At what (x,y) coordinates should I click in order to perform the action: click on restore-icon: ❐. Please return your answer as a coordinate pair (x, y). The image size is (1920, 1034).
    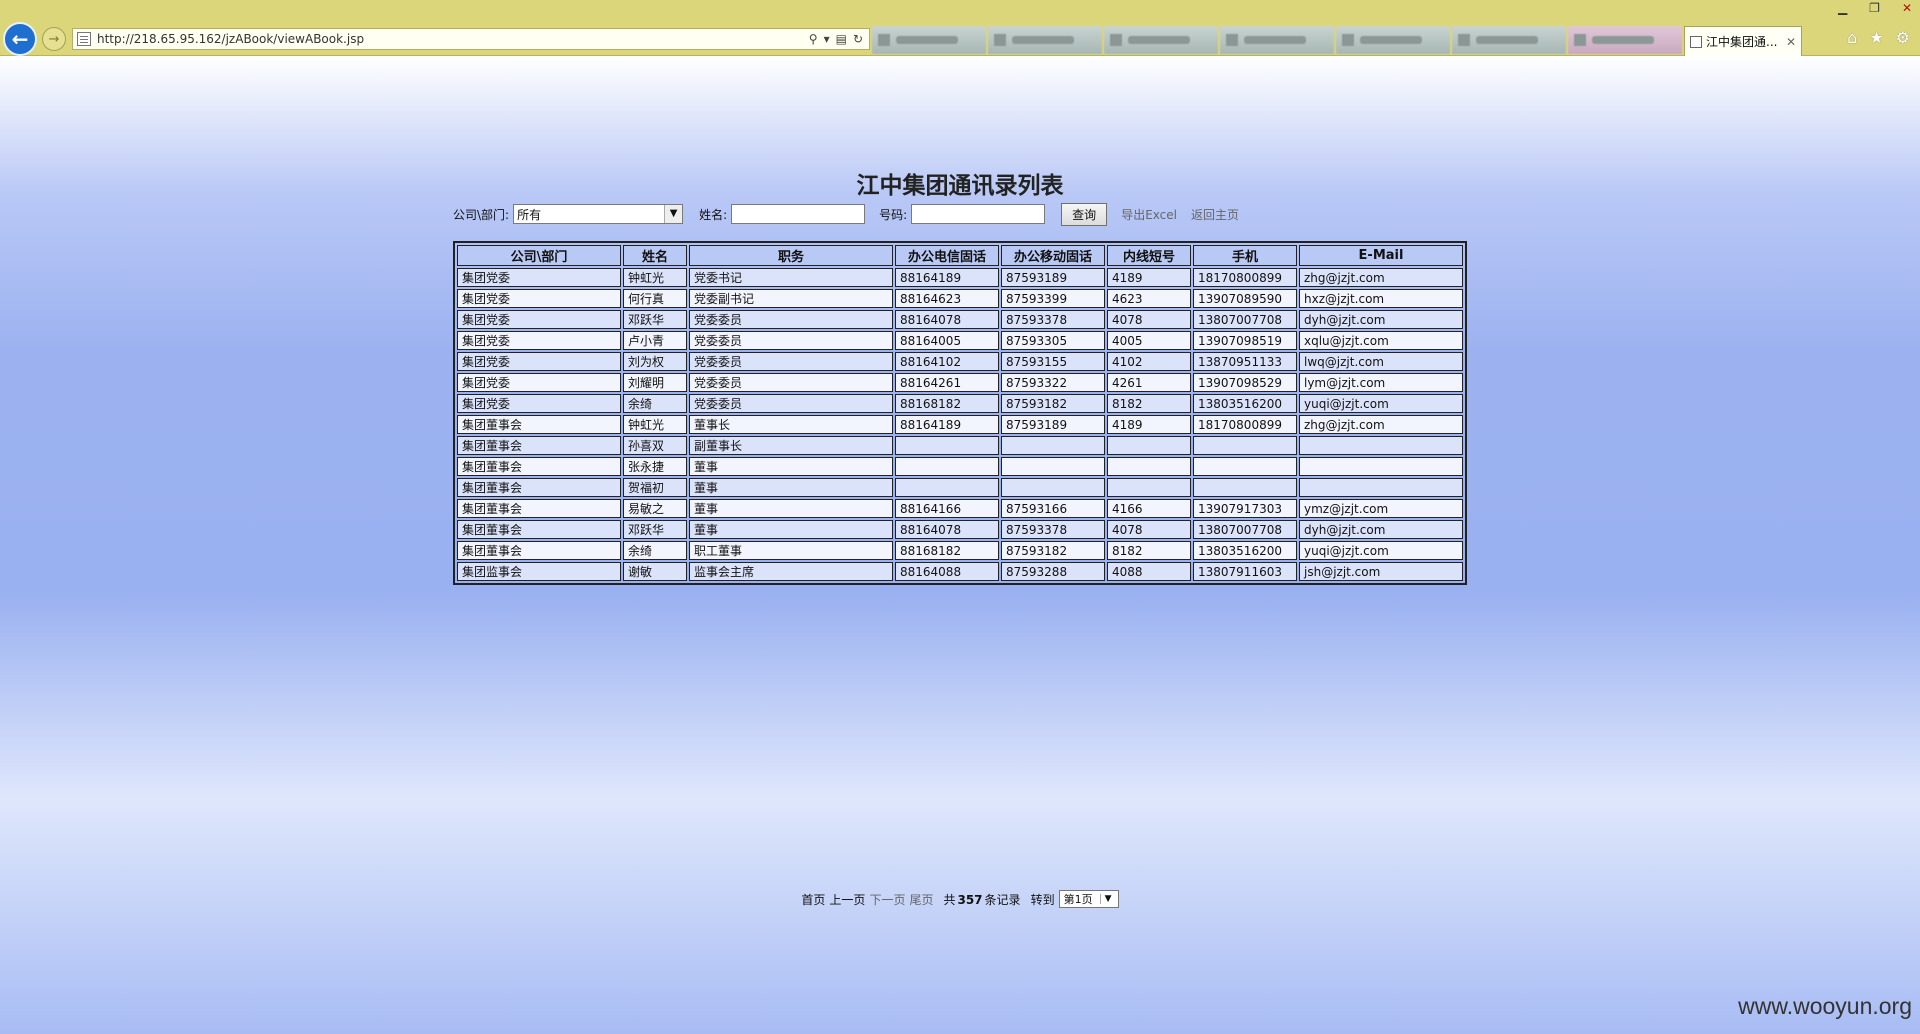
    Looking at the image, I should click on (1874, 8).